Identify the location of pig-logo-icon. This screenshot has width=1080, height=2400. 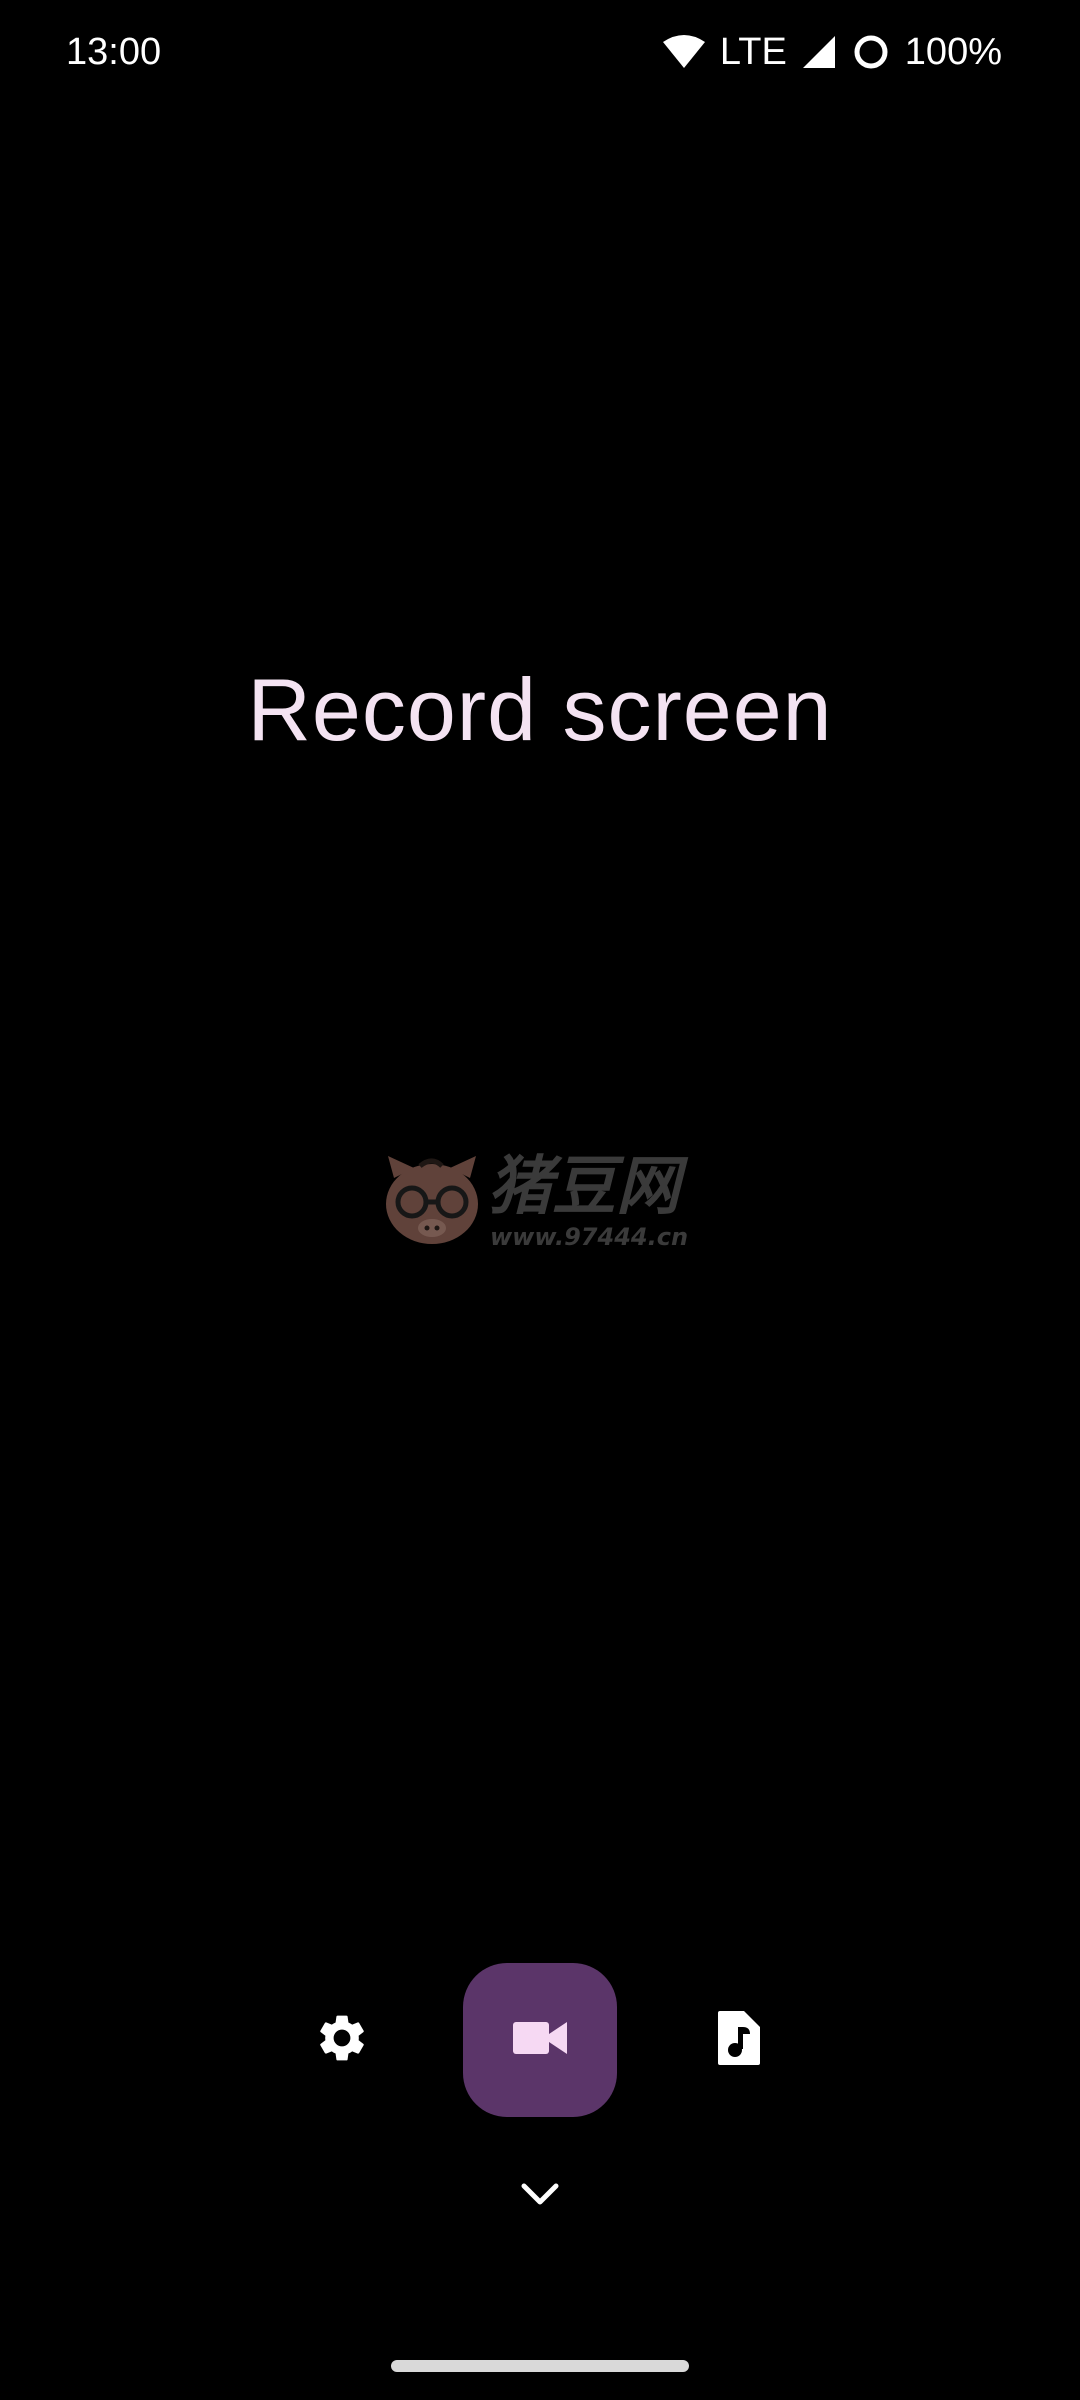
(432, 1202).